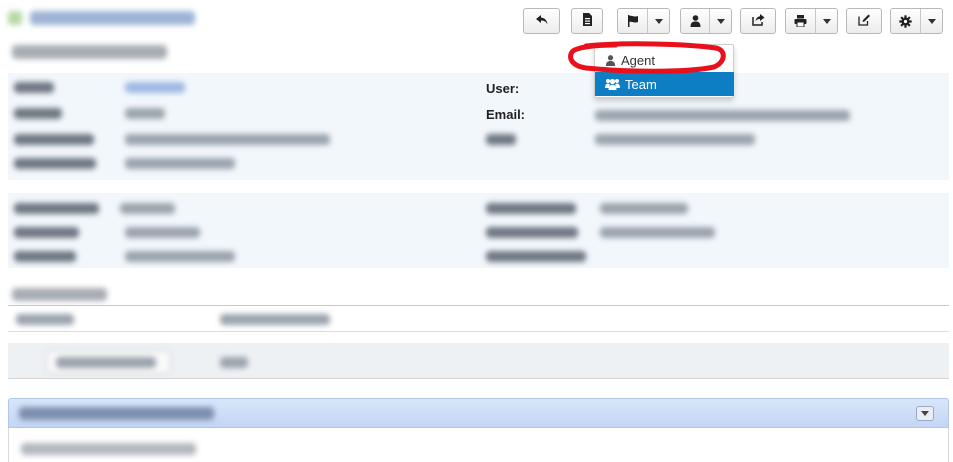 The width and height of the screenshot is (953, 462). I want to click on menu-item-agent: Agent, so click(664, 60).